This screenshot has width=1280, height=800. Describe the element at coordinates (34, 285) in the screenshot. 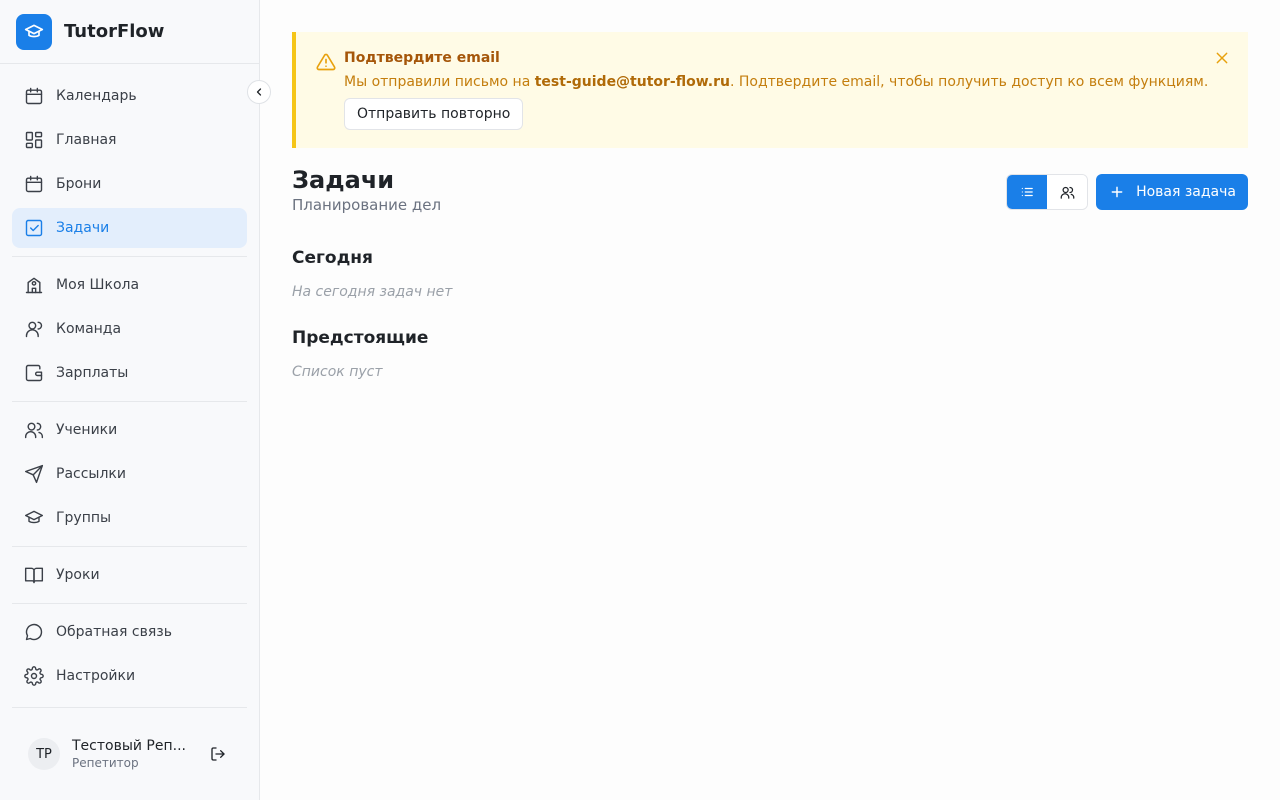

I see `school-icon` at that location.